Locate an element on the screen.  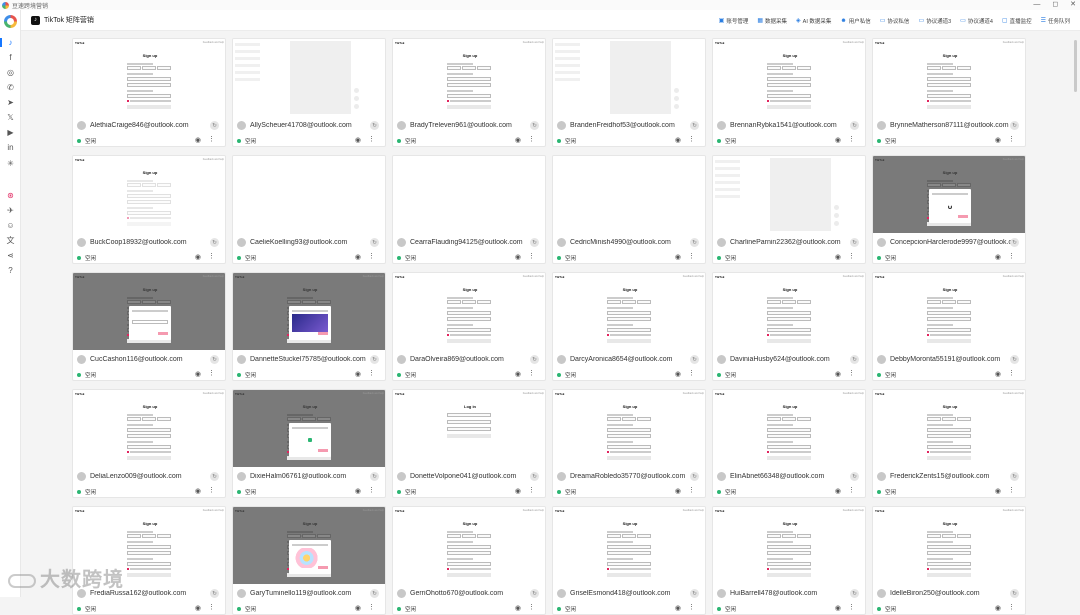
sidebar-dribbble-icon: ⊛ is located at coordinates (10, 195).